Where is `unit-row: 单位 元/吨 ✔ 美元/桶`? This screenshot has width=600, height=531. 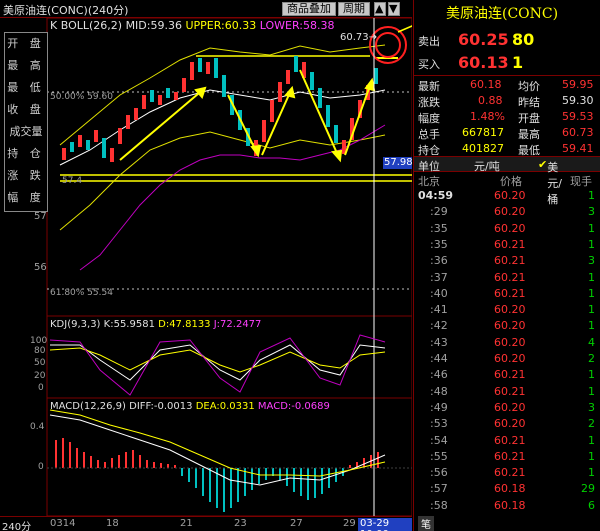 unit-row: 单位 元/吨 ✔ 美元/桶 is located at coordinates (507, 181).